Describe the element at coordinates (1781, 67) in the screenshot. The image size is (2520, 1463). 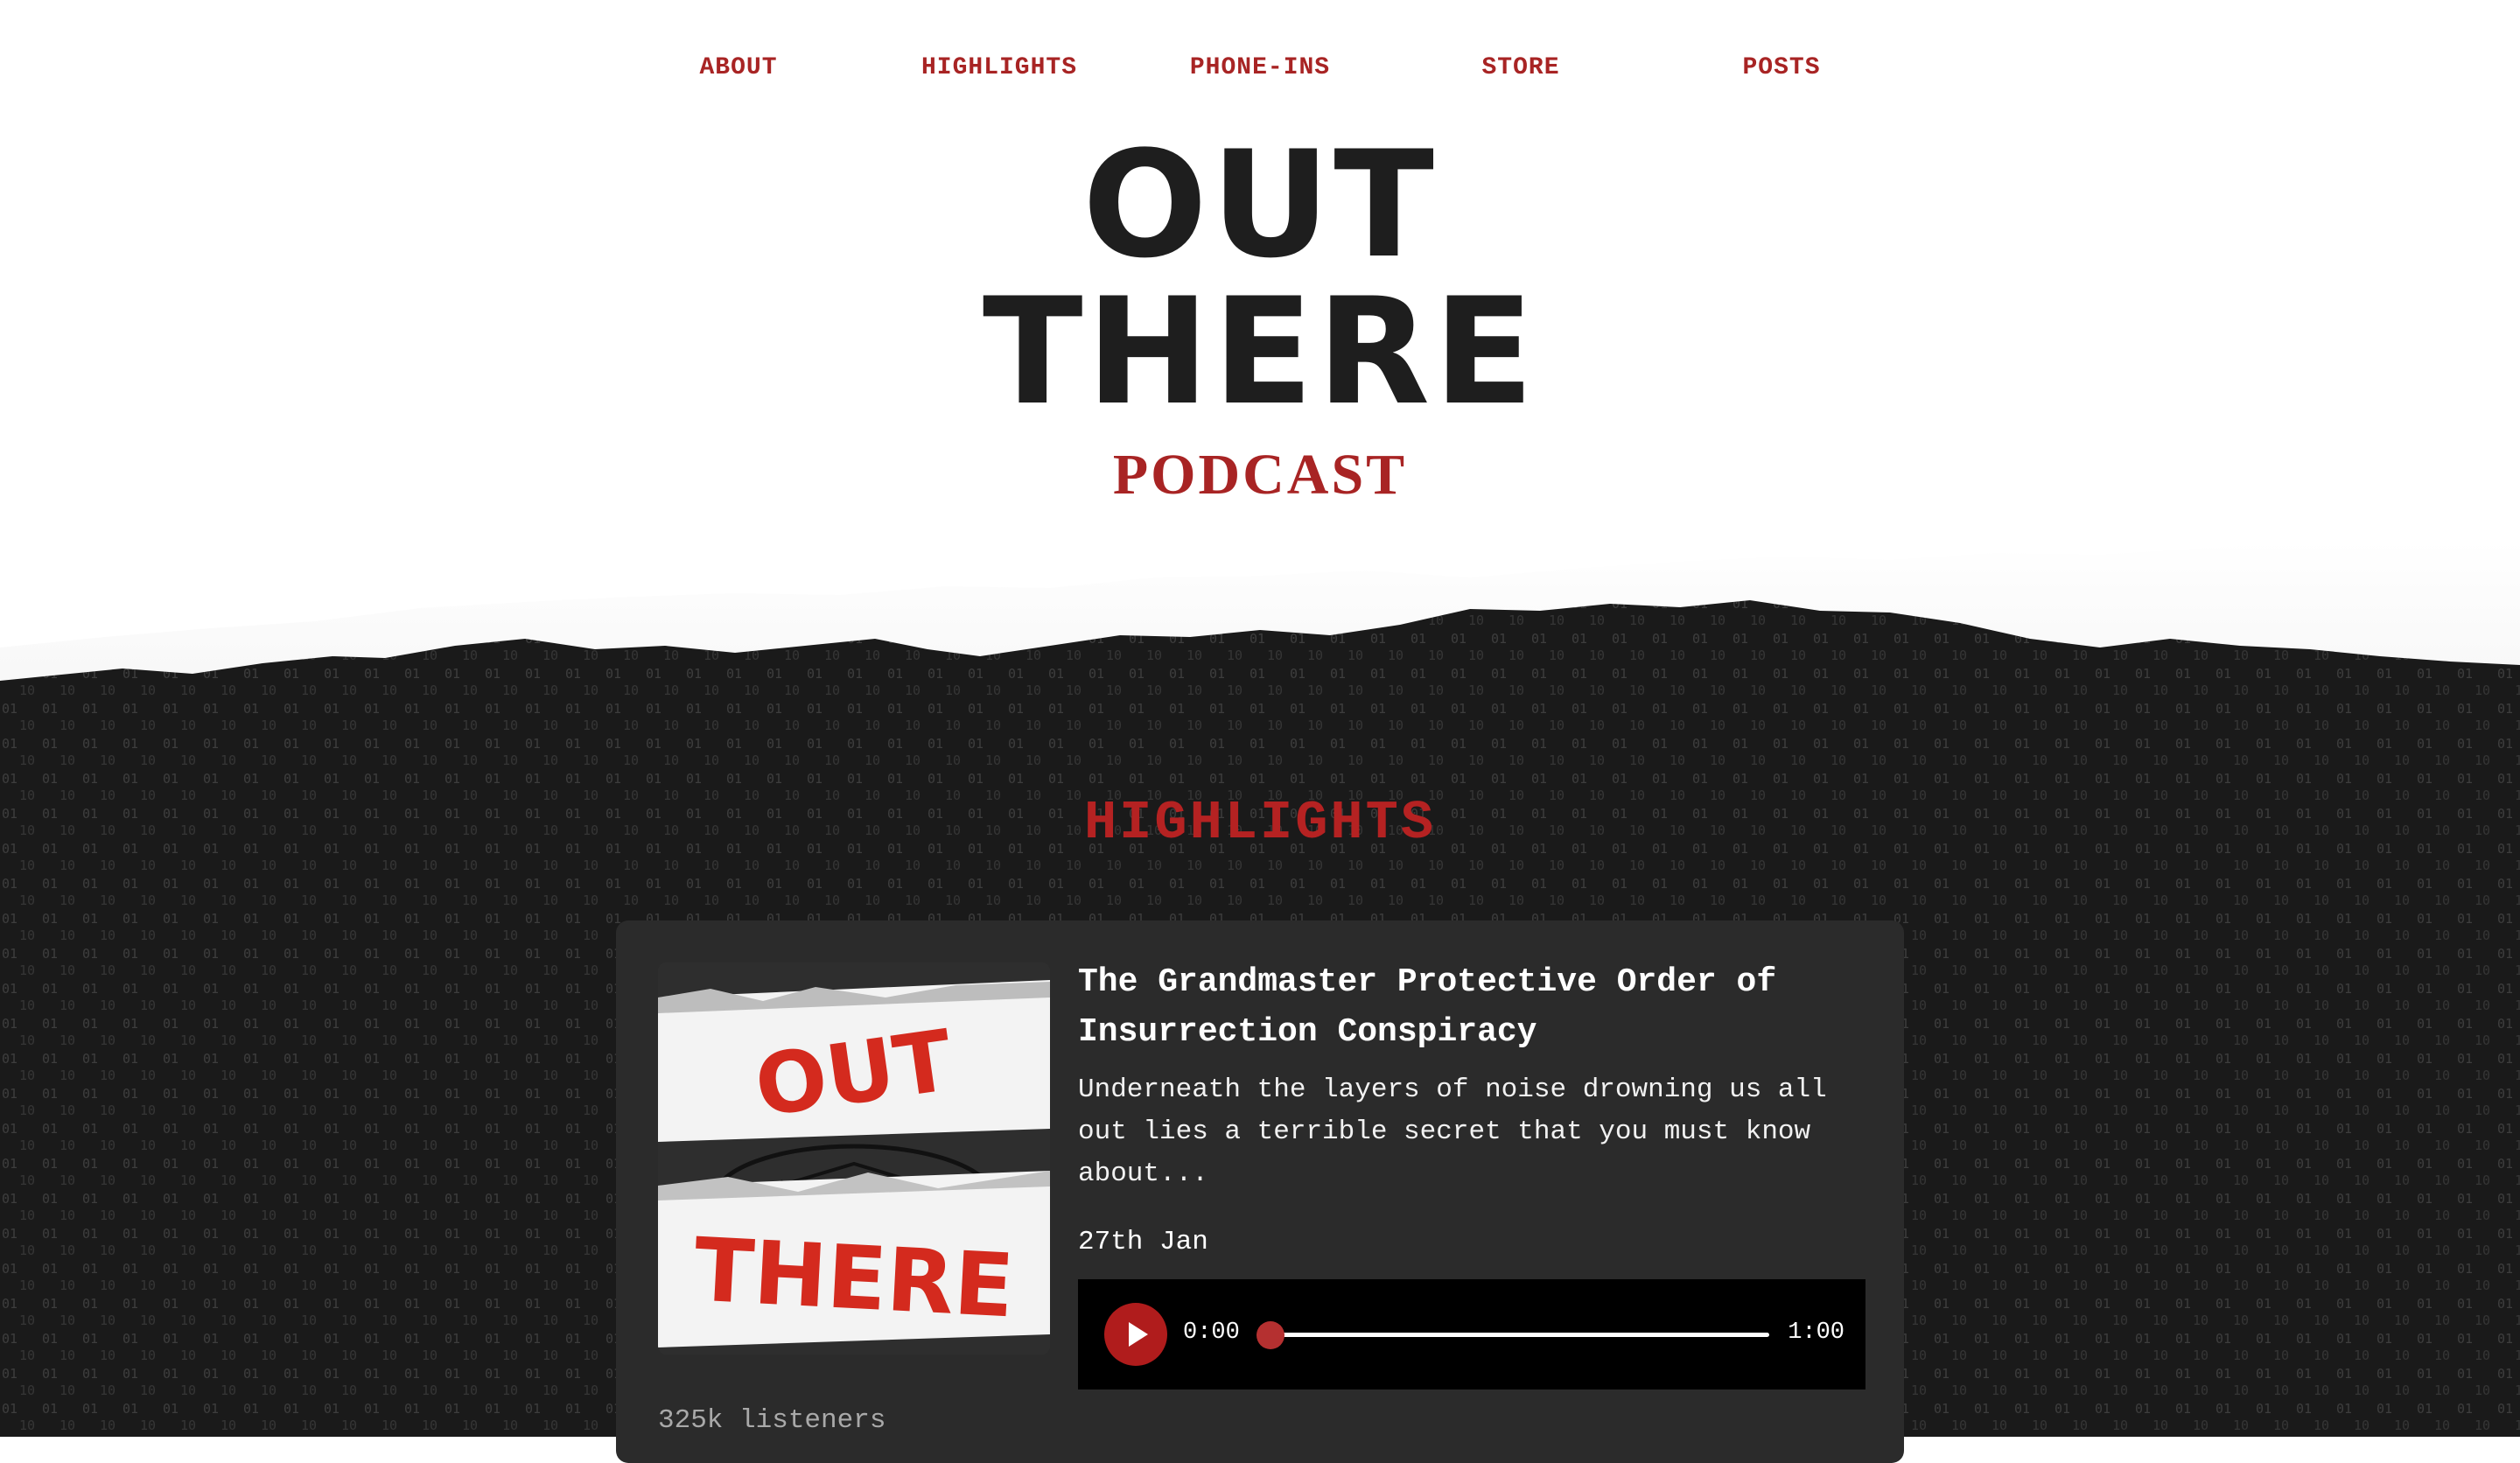
I see `nav-posts: POSTS` at that location.